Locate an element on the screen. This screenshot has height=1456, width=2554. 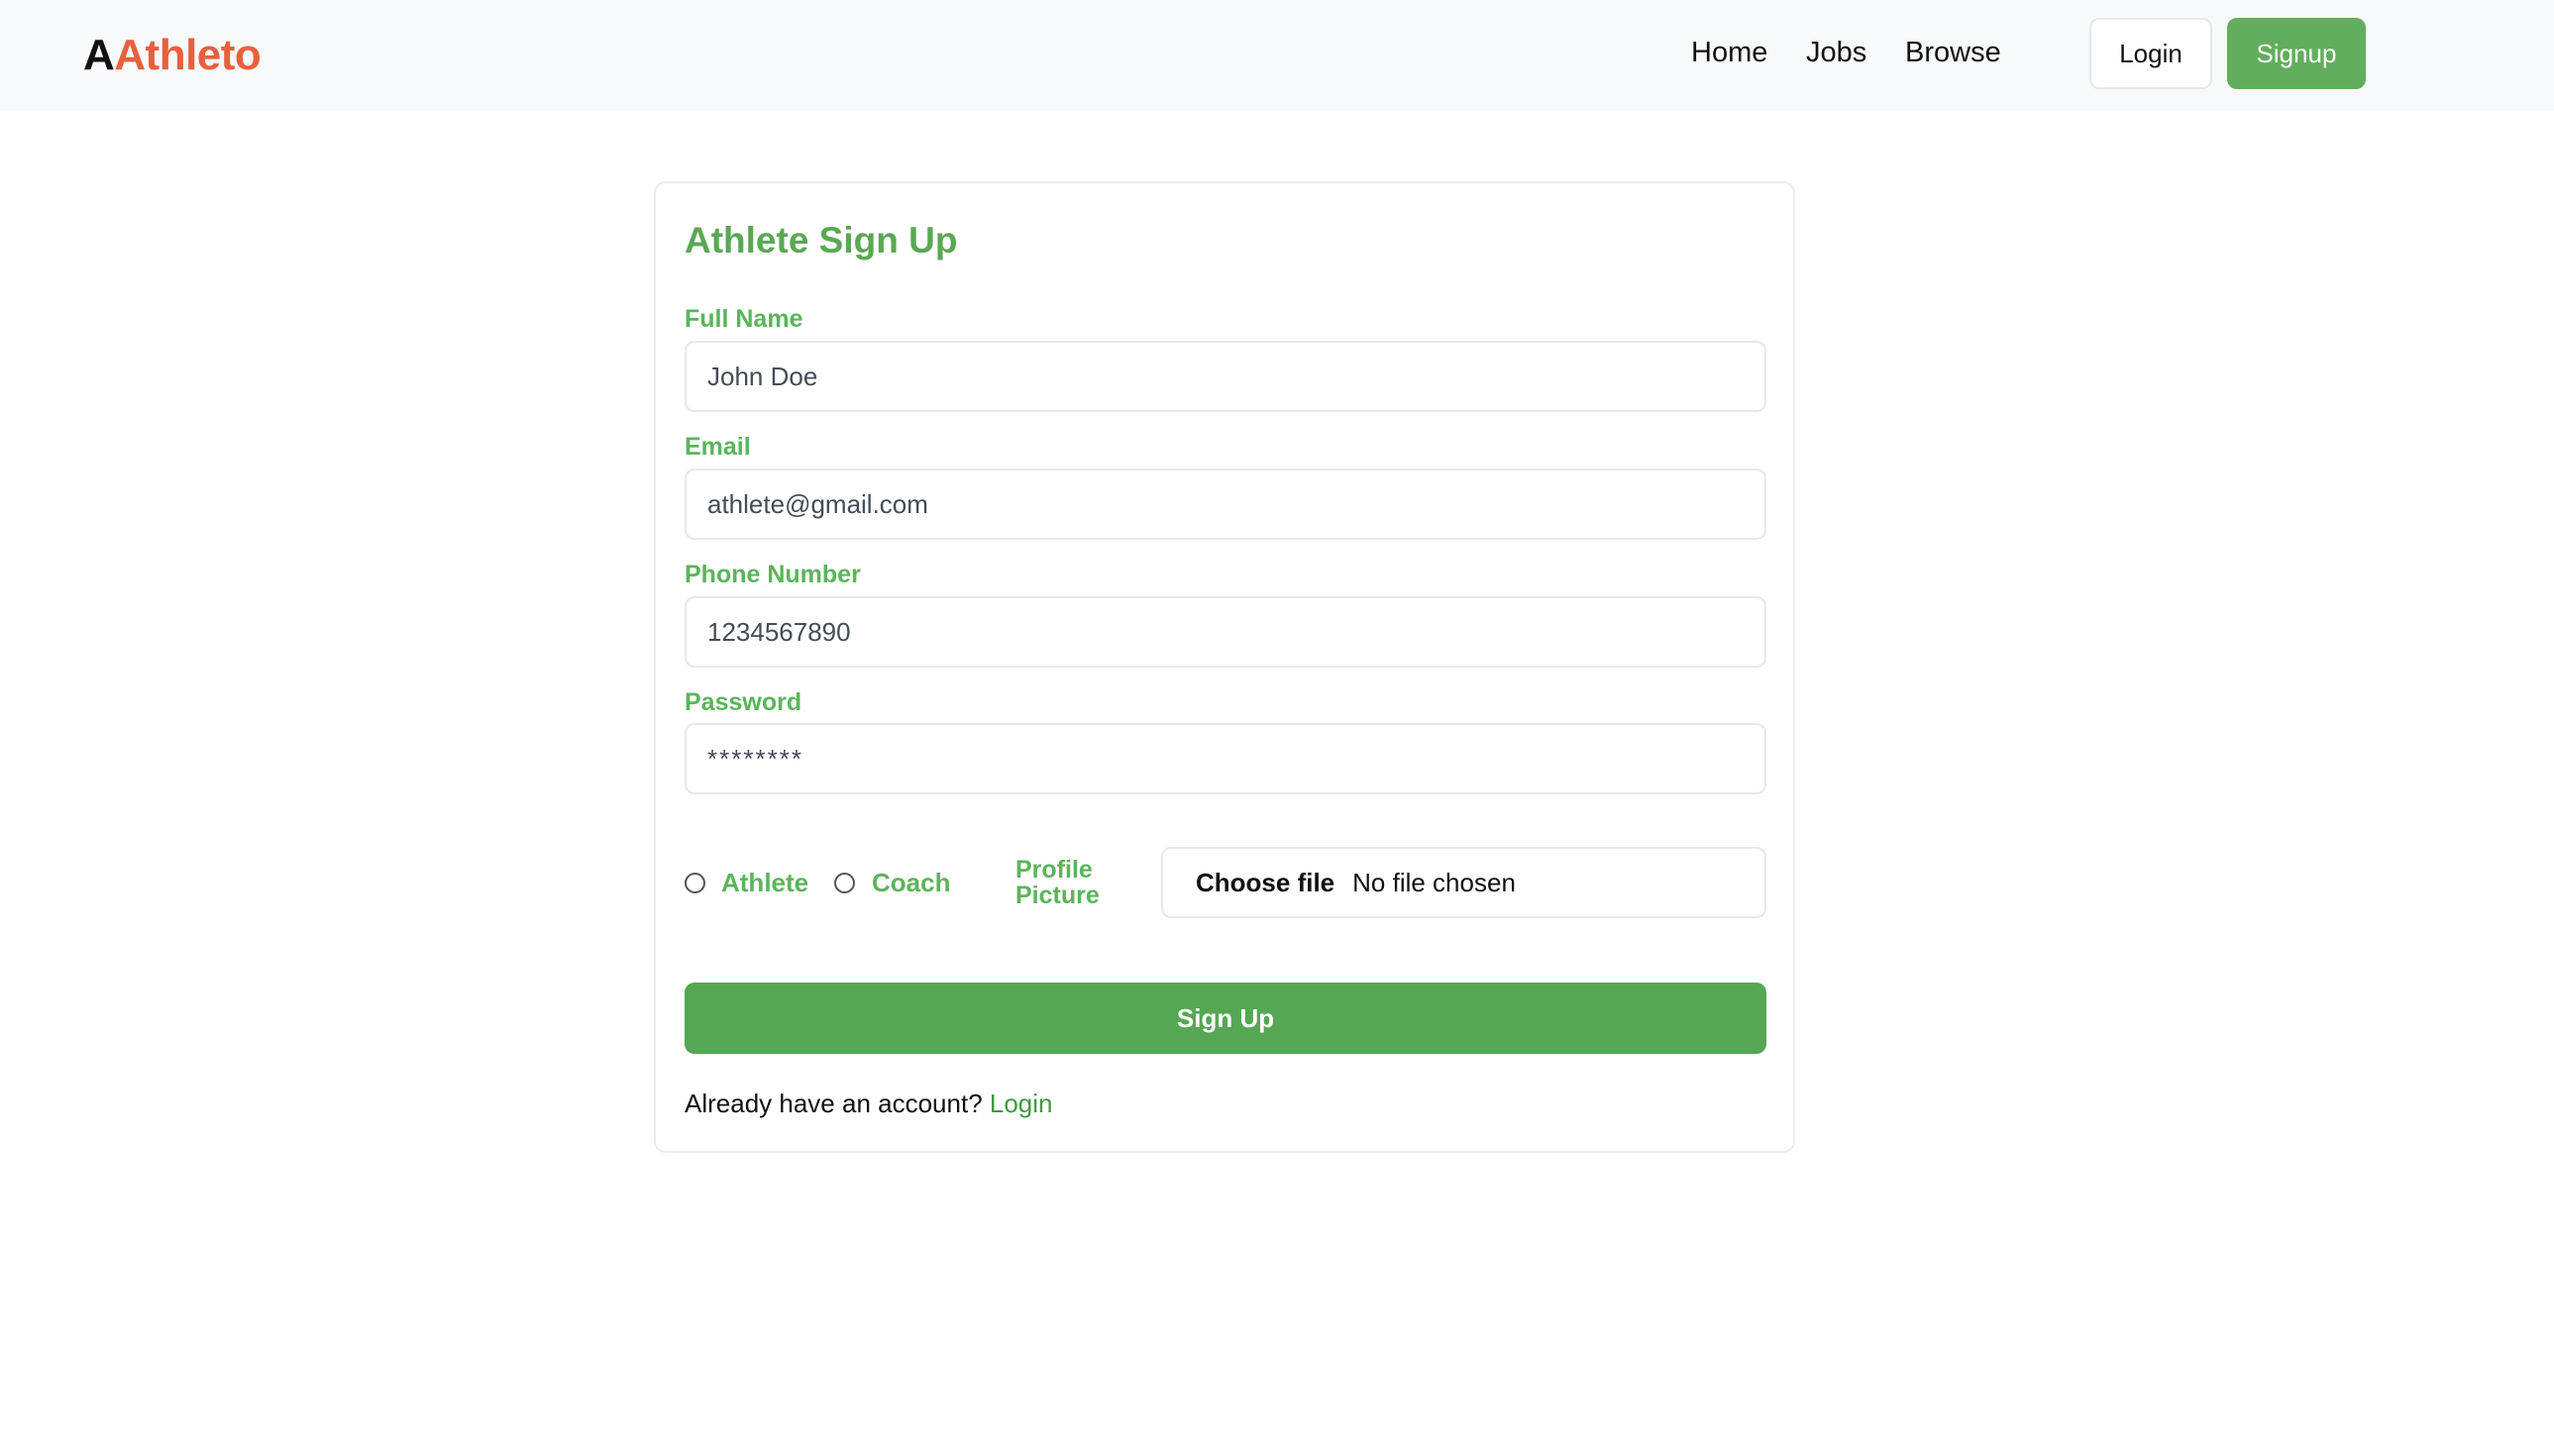
nav-browse-link: Browse is located at coordinates (1953, 52).